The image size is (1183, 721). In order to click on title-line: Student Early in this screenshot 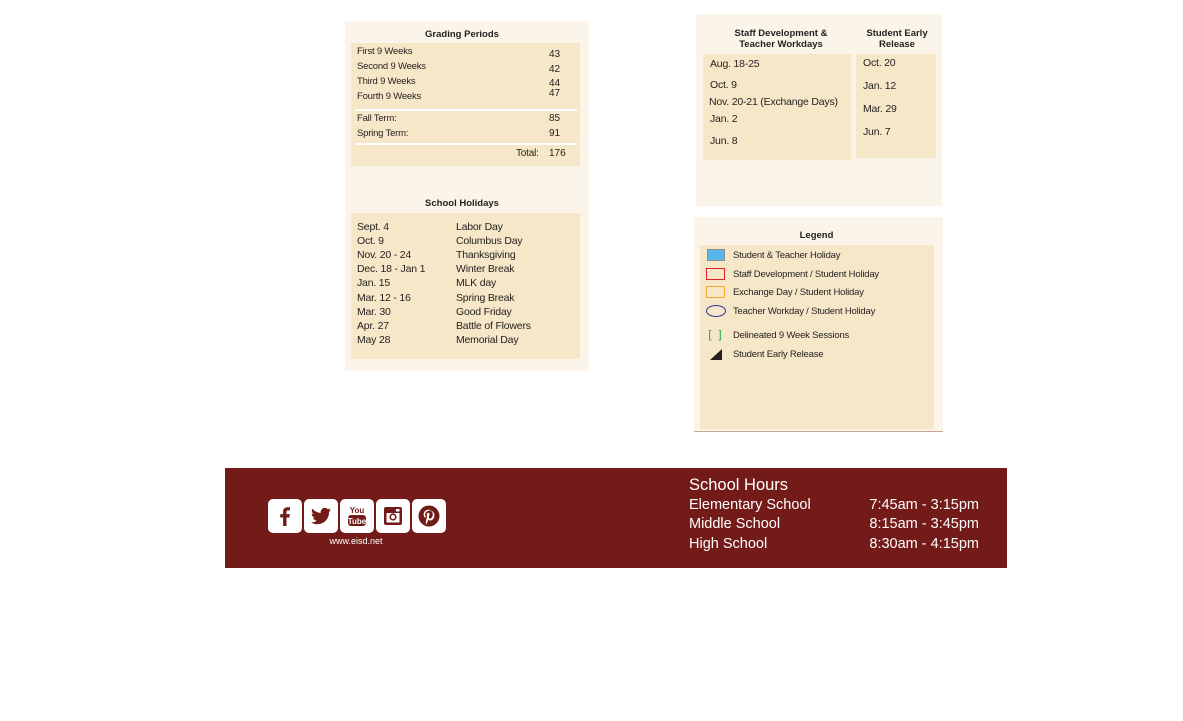, I will do `click(897, 33)`.